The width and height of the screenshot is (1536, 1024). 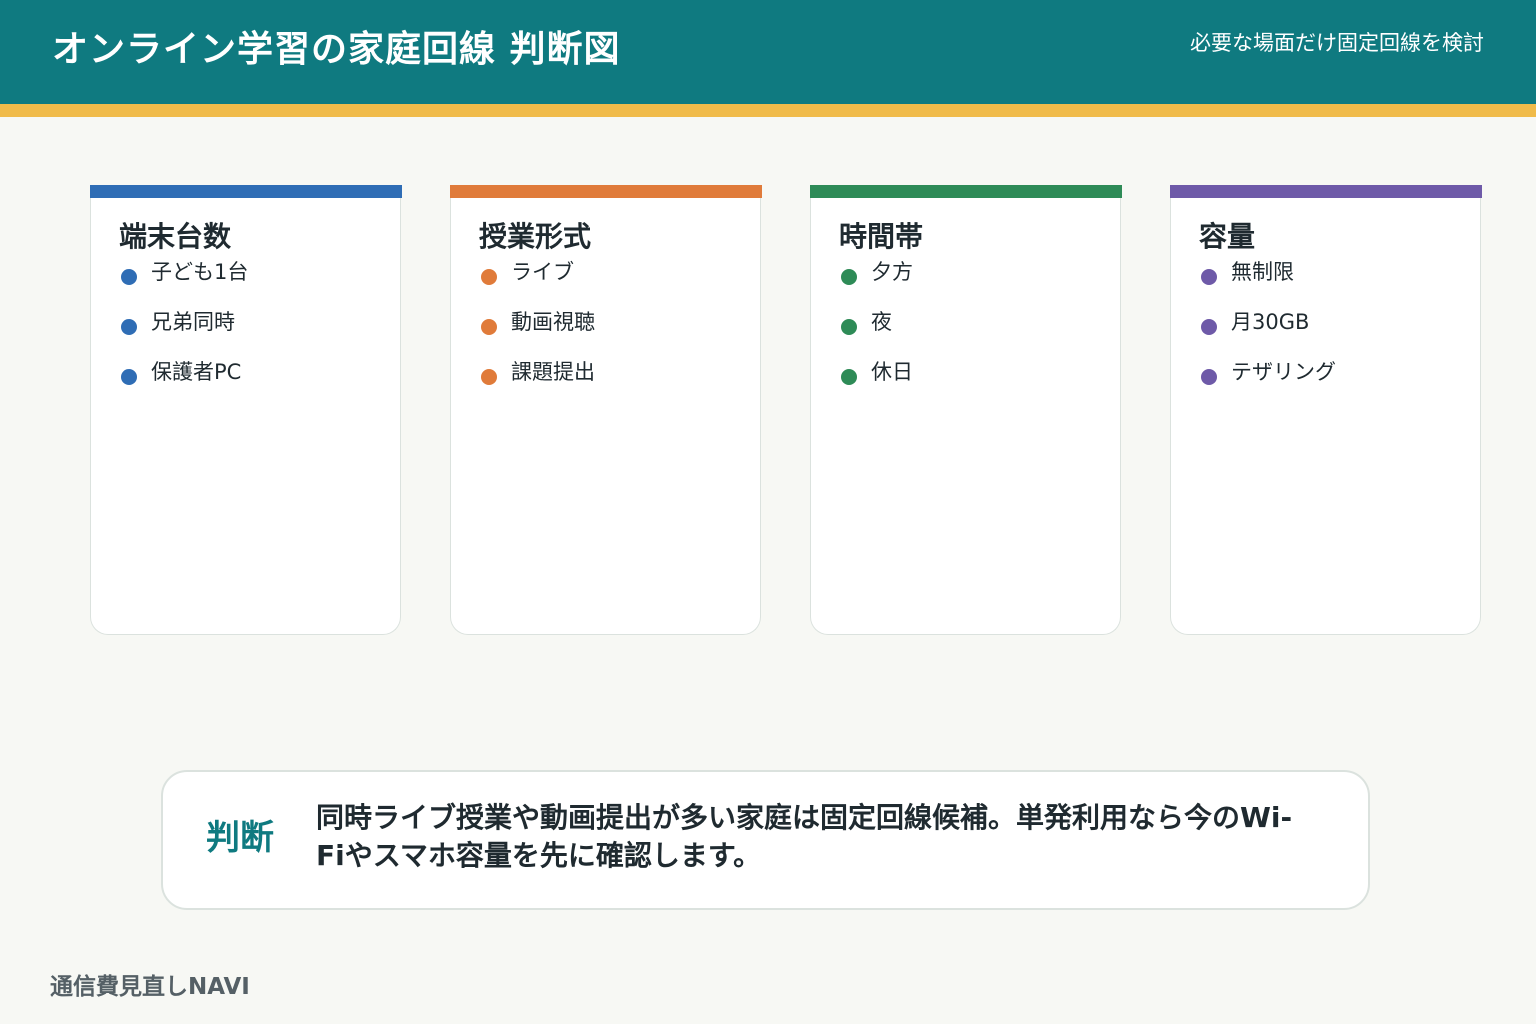 What do you see at coordinates (175, 236) in the screenshot?
I see `card-title: 端末台数` at bounding box center [175, 236].